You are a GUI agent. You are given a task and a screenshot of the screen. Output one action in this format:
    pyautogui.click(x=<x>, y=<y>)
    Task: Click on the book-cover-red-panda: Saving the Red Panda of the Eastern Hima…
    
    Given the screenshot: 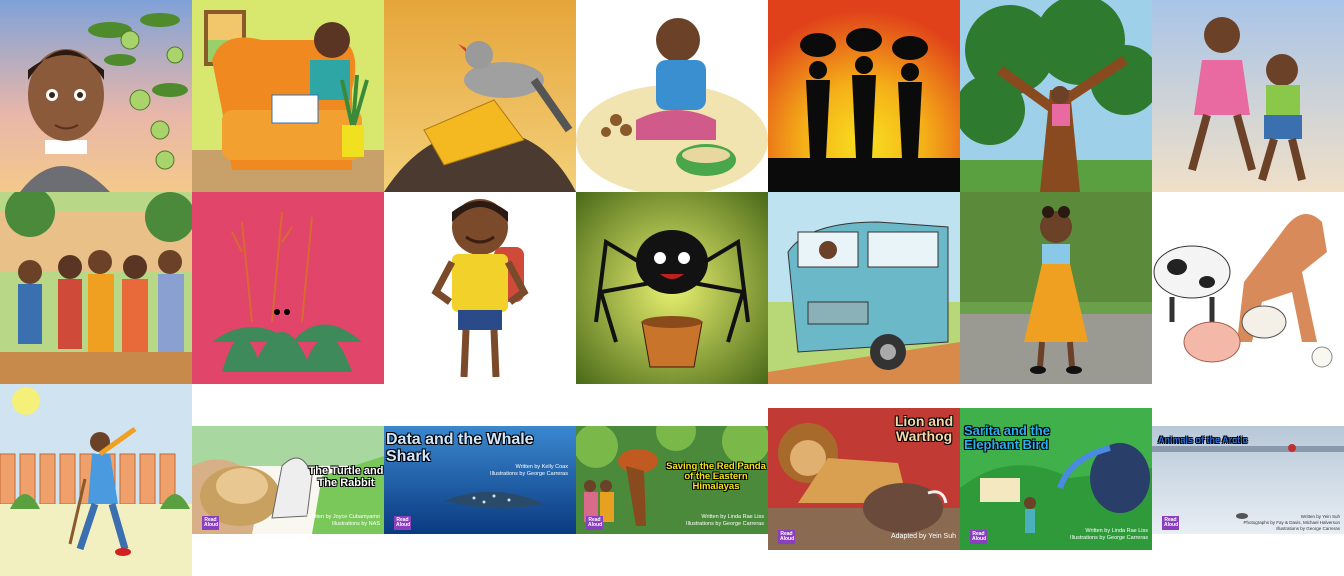 What is the action you would take?
    pyautogui.click(x=672, y=480)
    